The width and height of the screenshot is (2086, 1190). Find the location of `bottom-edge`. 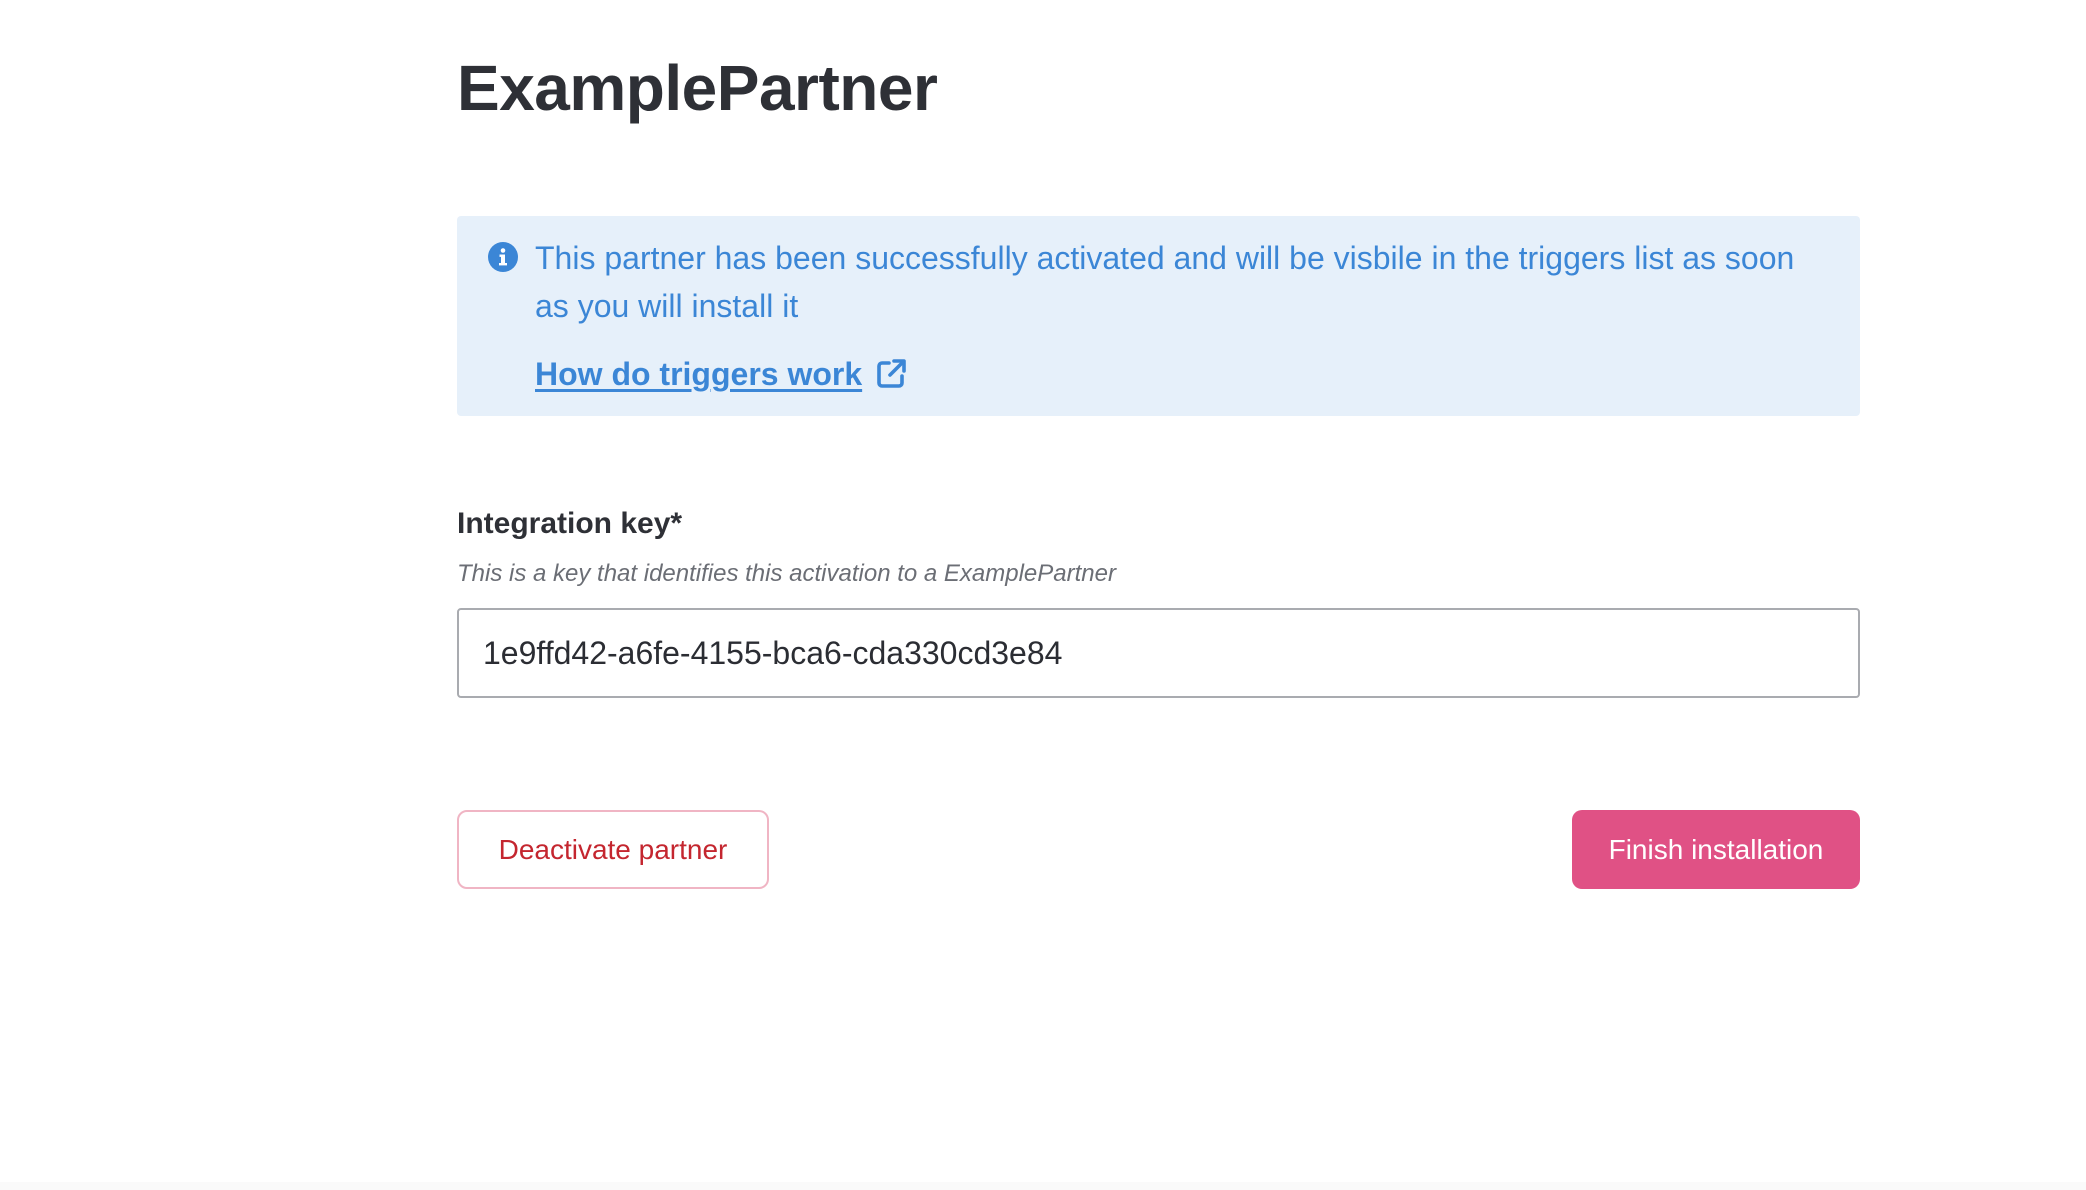

bottom-edge is located at coordinates (1043, 1186).